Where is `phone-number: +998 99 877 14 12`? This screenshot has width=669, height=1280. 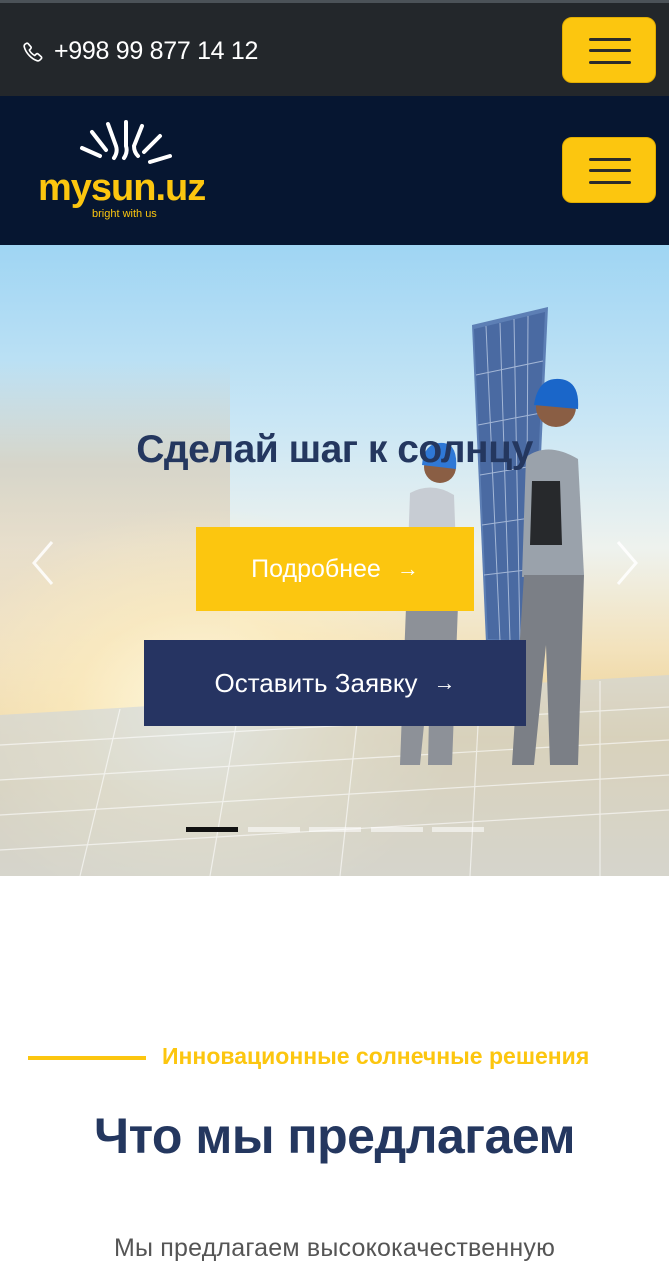
phone-number: +998 99 877 14 12 is located at coordinates (156, 51).